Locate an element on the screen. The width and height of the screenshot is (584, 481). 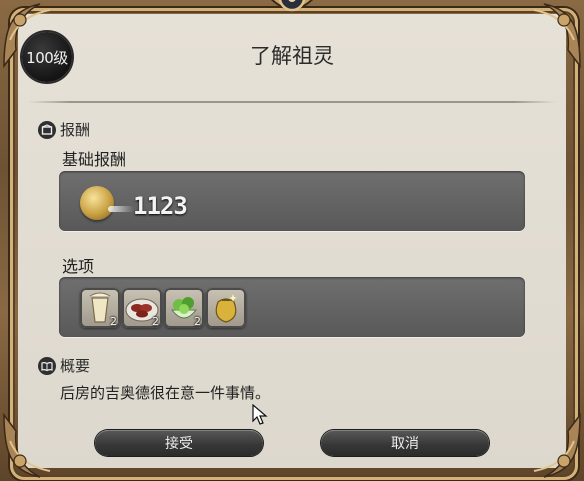
options-label: 选项 is located at coordinates (78, 266).